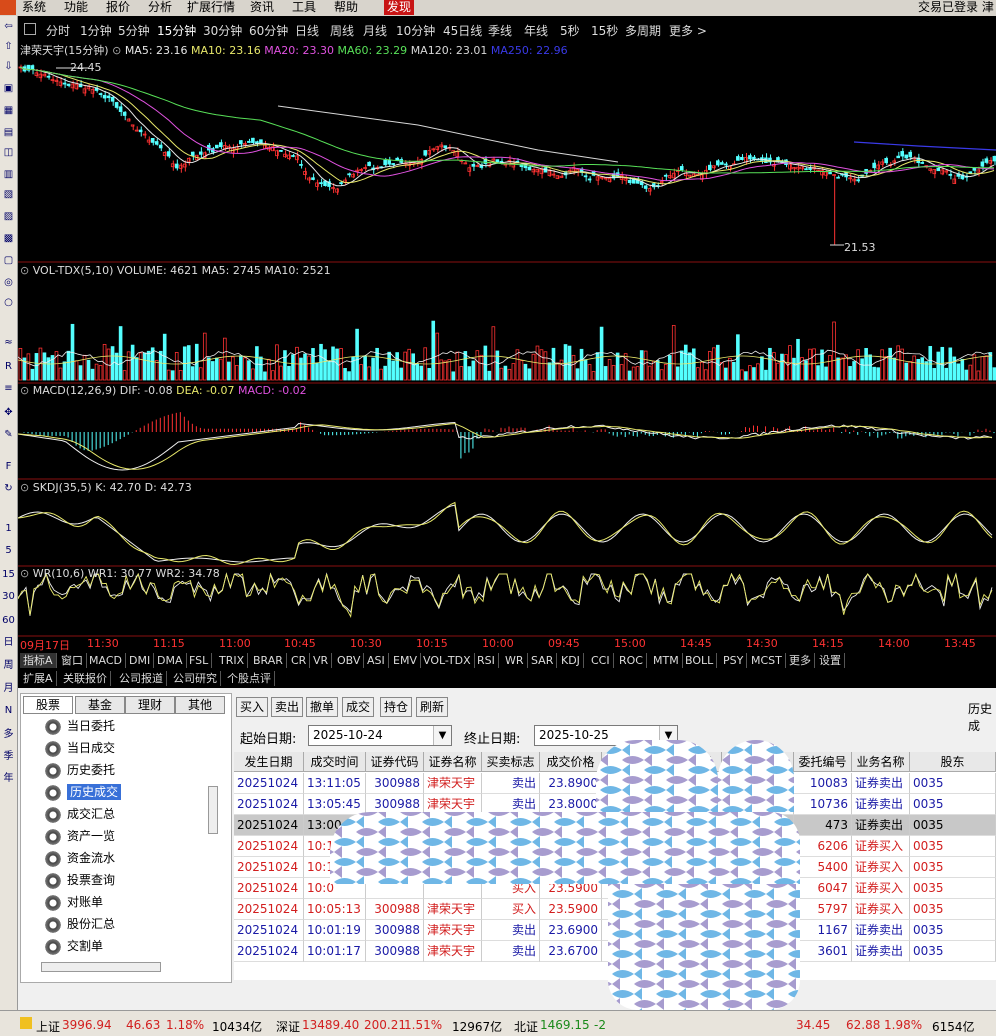 This screenshot has width=996, height=1036. Describe the element at coordinates (666, 660) in the screenshot. I see `indicator-tab: MTM` at that location.